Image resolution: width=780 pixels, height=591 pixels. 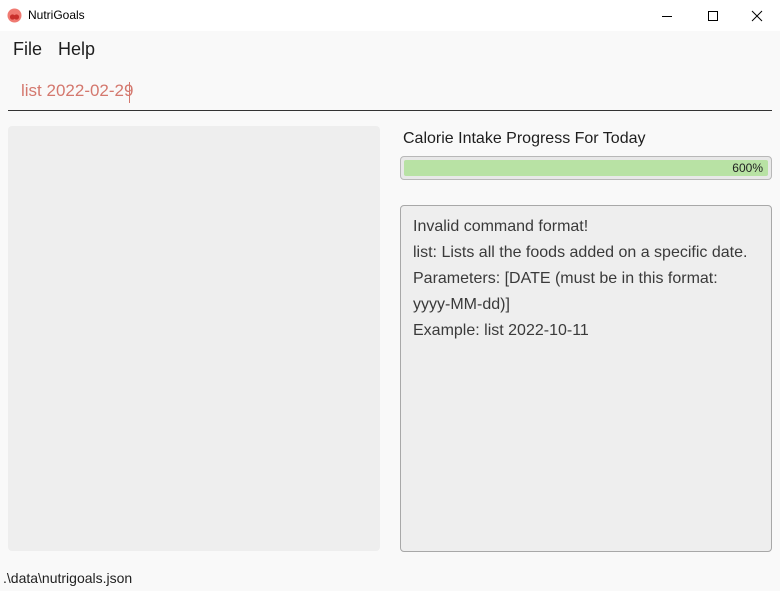 I want to click on text-caret, so click(x=129, y=92).